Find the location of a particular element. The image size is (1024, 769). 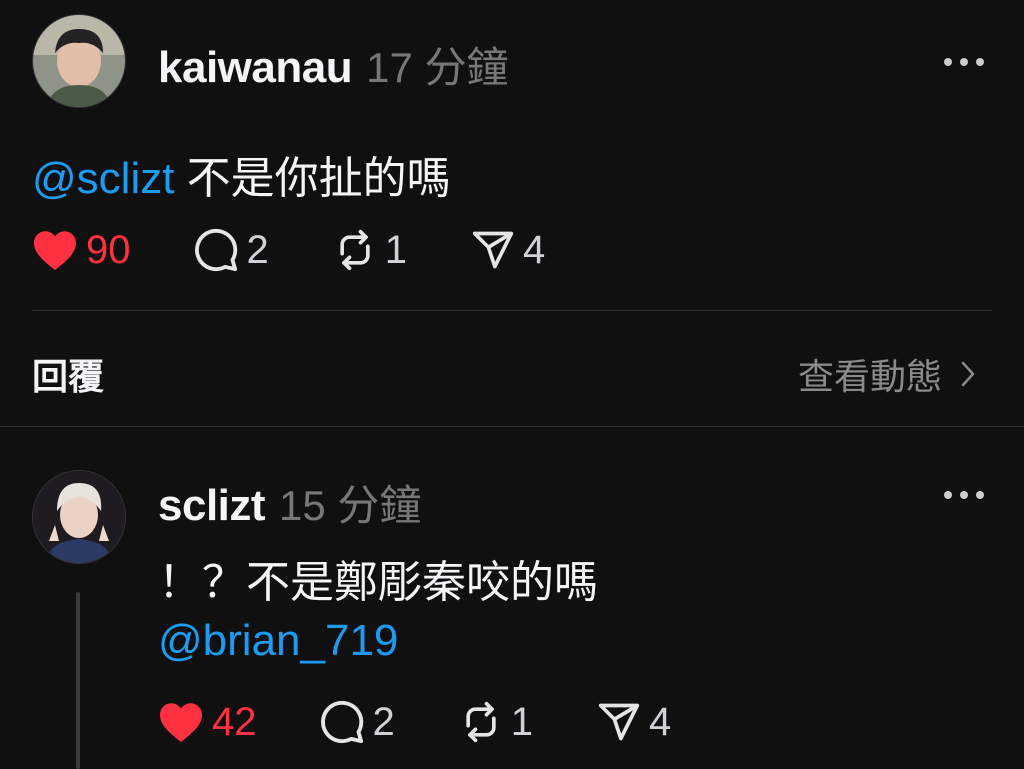

reply-timestamp: 15 分鐘 is located at coordinates (350, 505).